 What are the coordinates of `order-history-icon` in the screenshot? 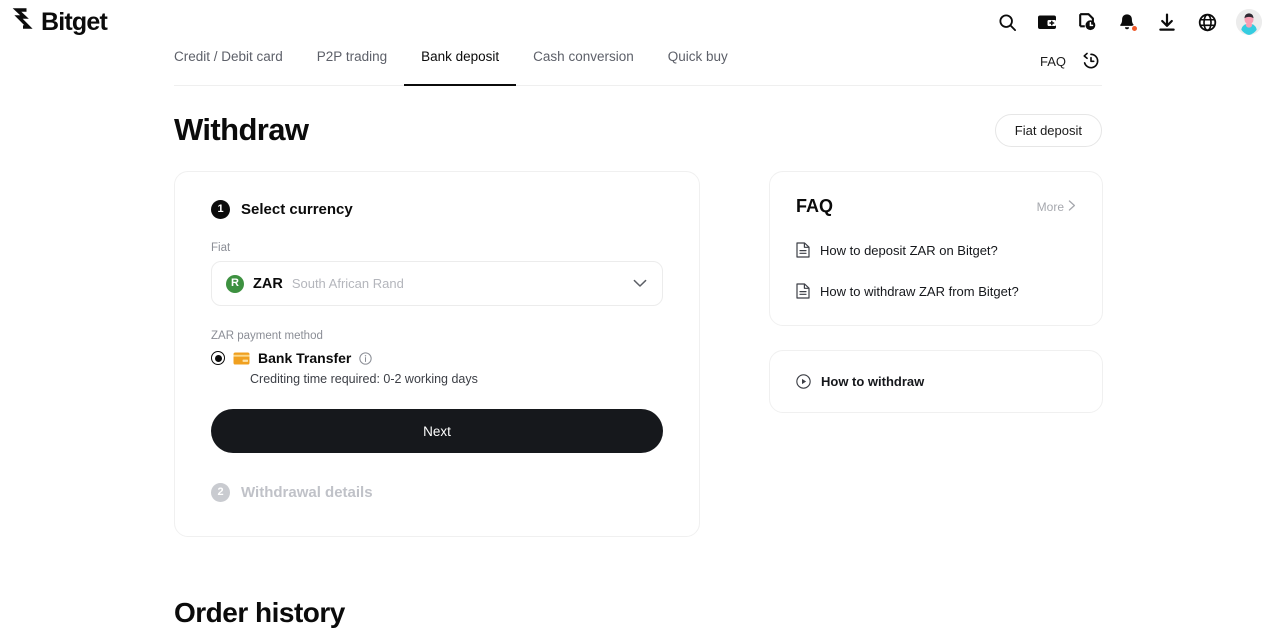 It's located at (1087, 22).